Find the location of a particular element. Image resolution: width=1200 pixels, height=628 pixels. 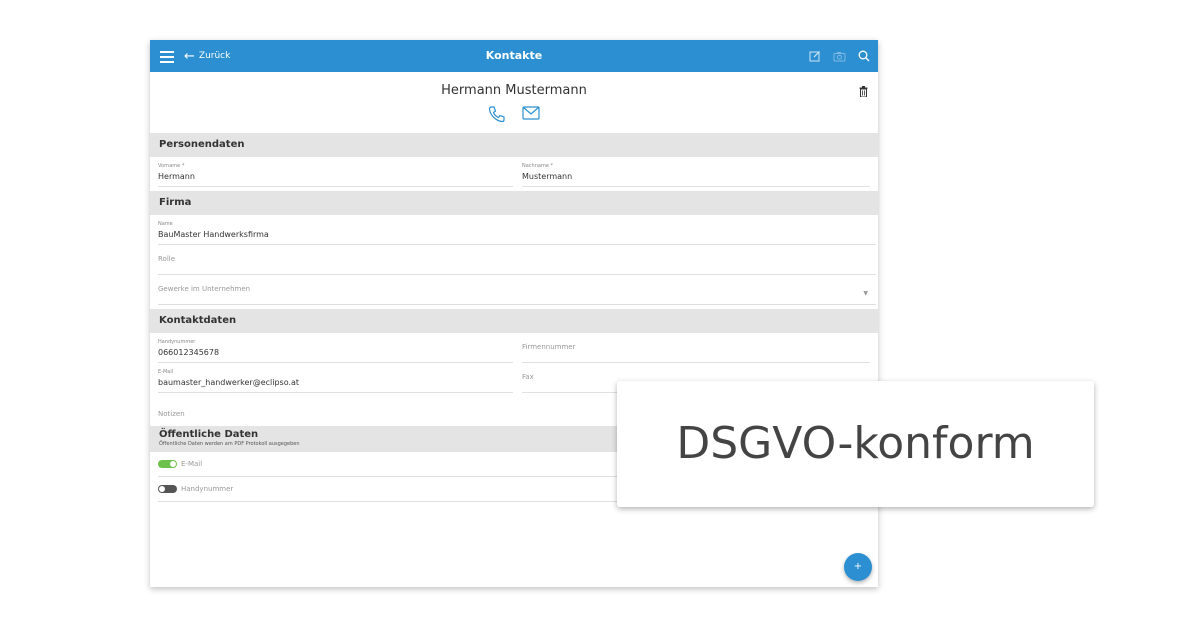

callout-text: DSGVO-konform is located at coordinates (855, 443).